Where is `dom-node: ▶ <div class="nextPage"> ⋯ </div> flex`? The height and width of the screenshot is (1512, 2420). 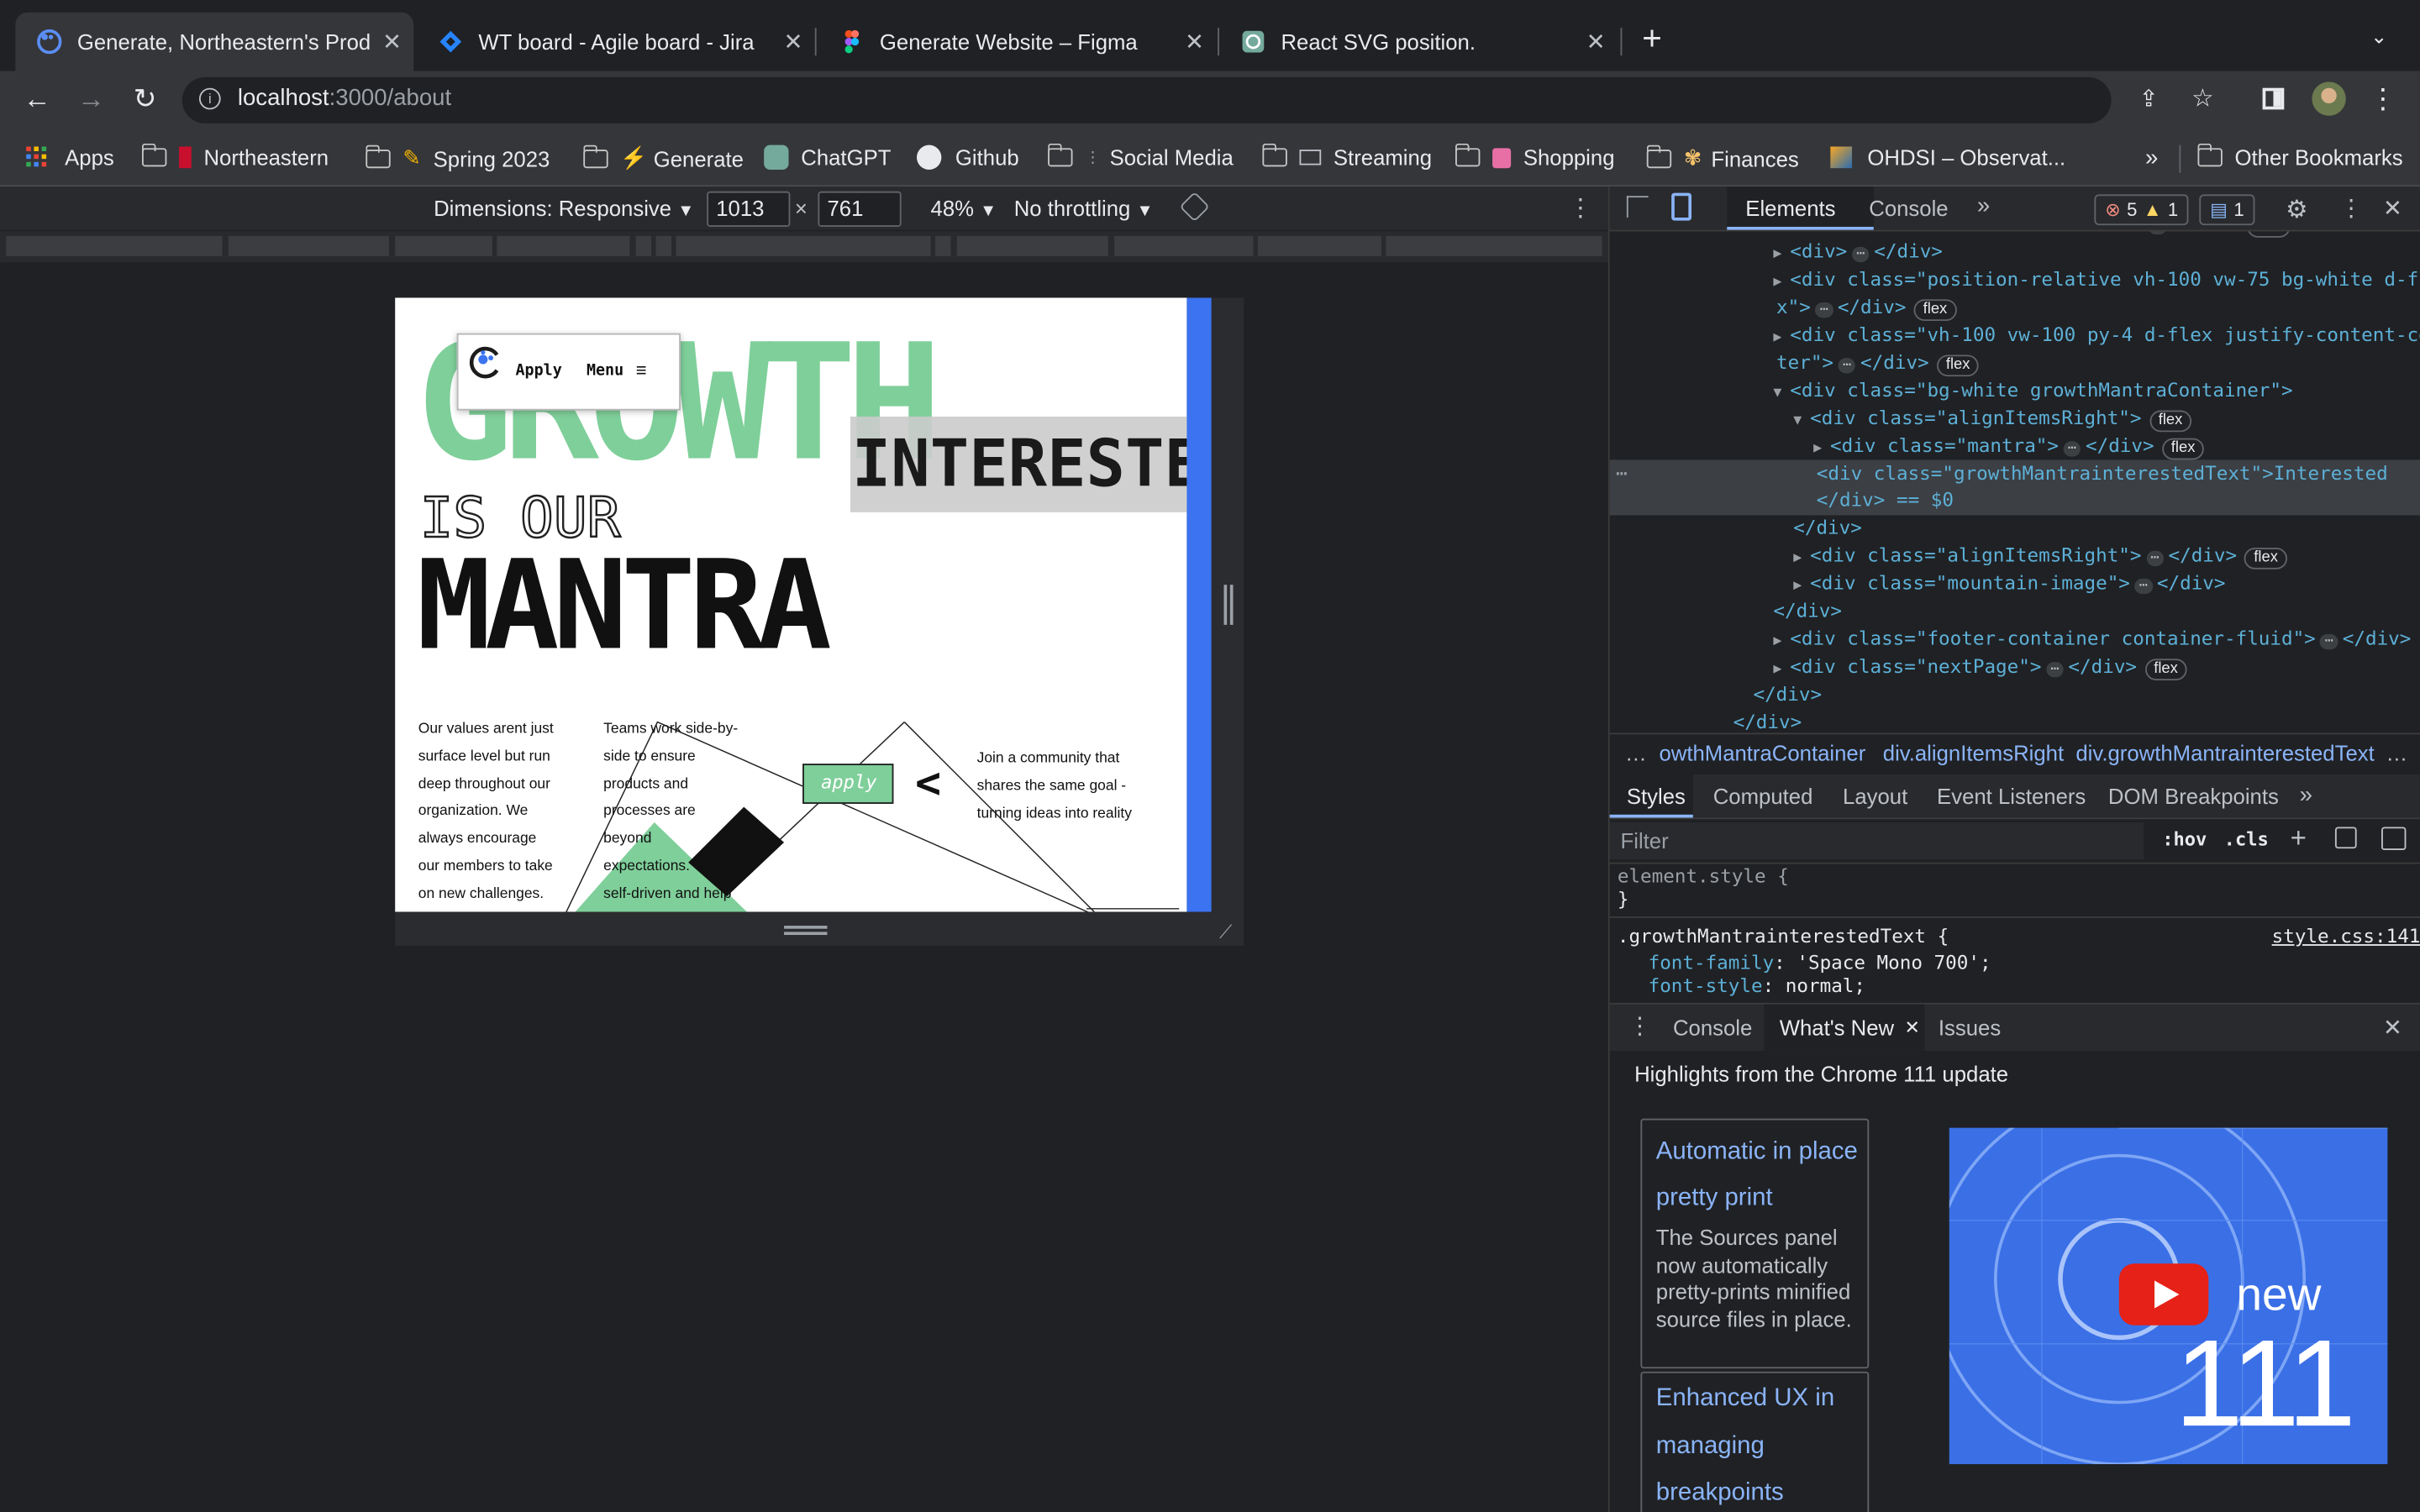
dom-node: ▶ <div class="nextPage"> ⋯ </div> flex is located at coordinates (1980, 668).